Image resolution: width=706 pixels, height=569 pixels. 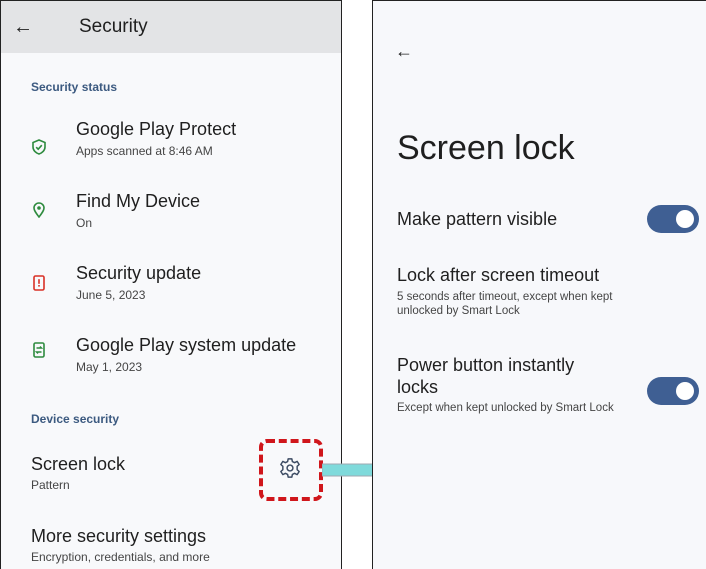 I want to click on app-bar: ← Security, so click(x=171, y=27).